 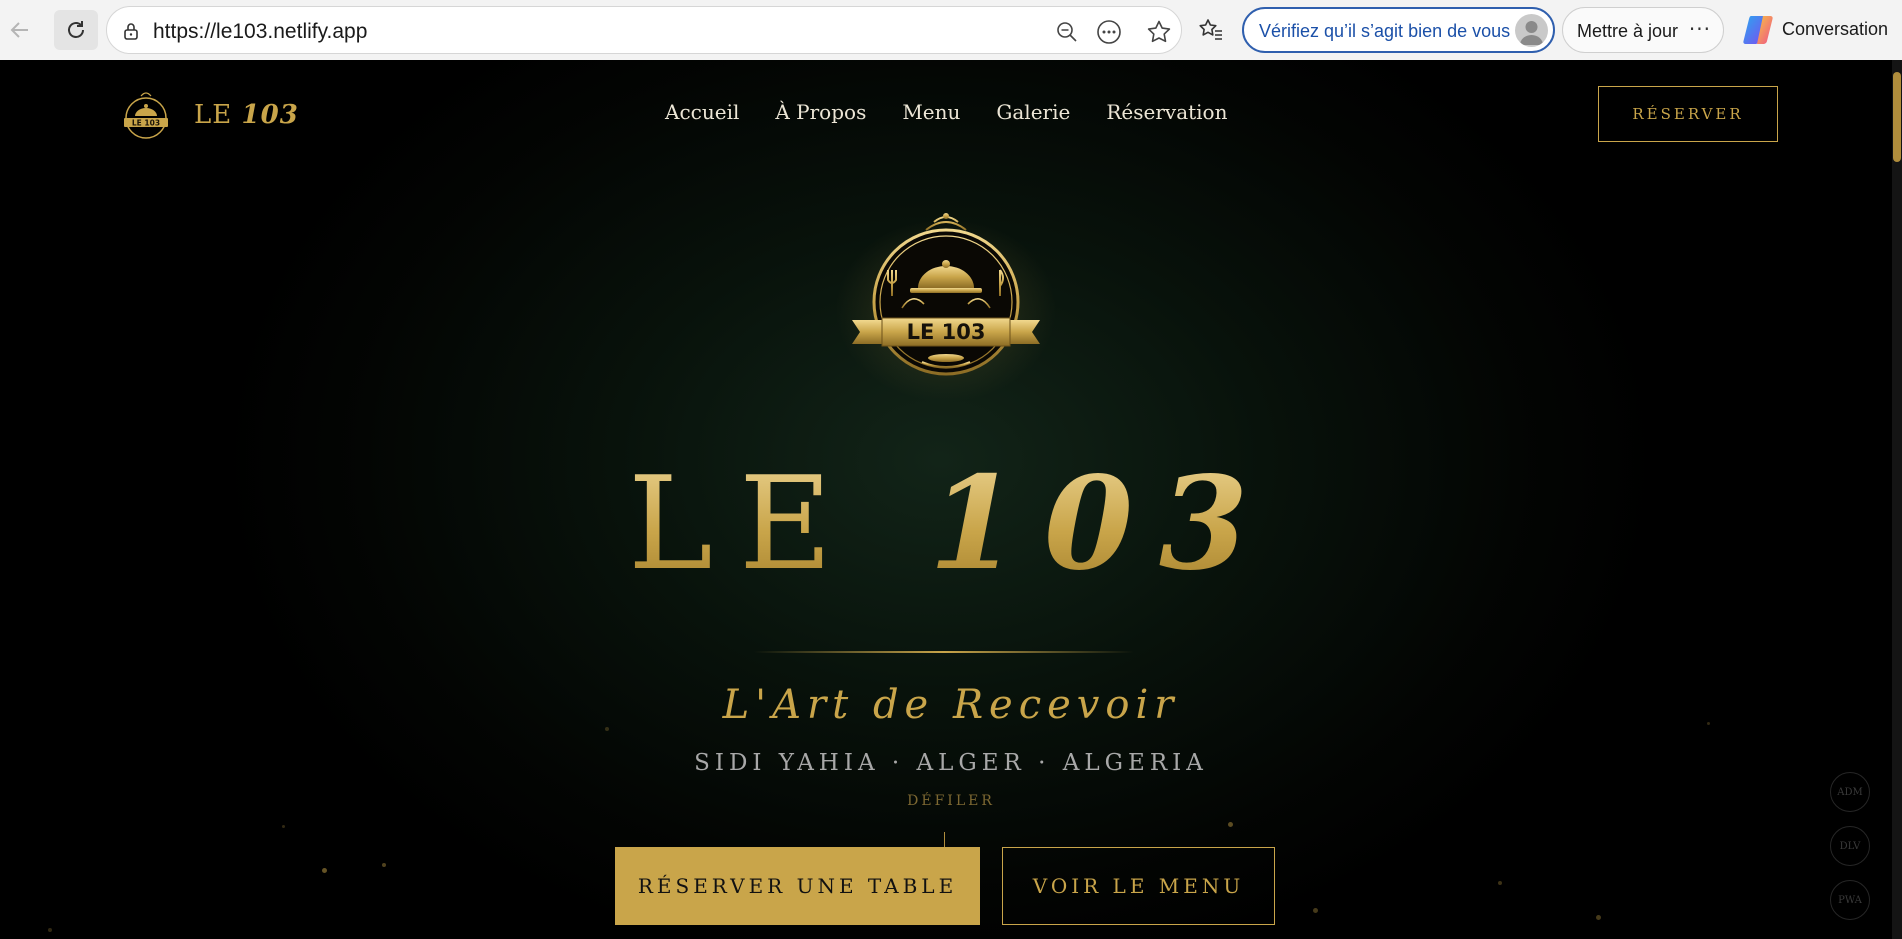 What do you see at coordinates (1835, 29) in the screenshot?
I see `copilot-label: Conversation` at bounding box center [1835, 29].